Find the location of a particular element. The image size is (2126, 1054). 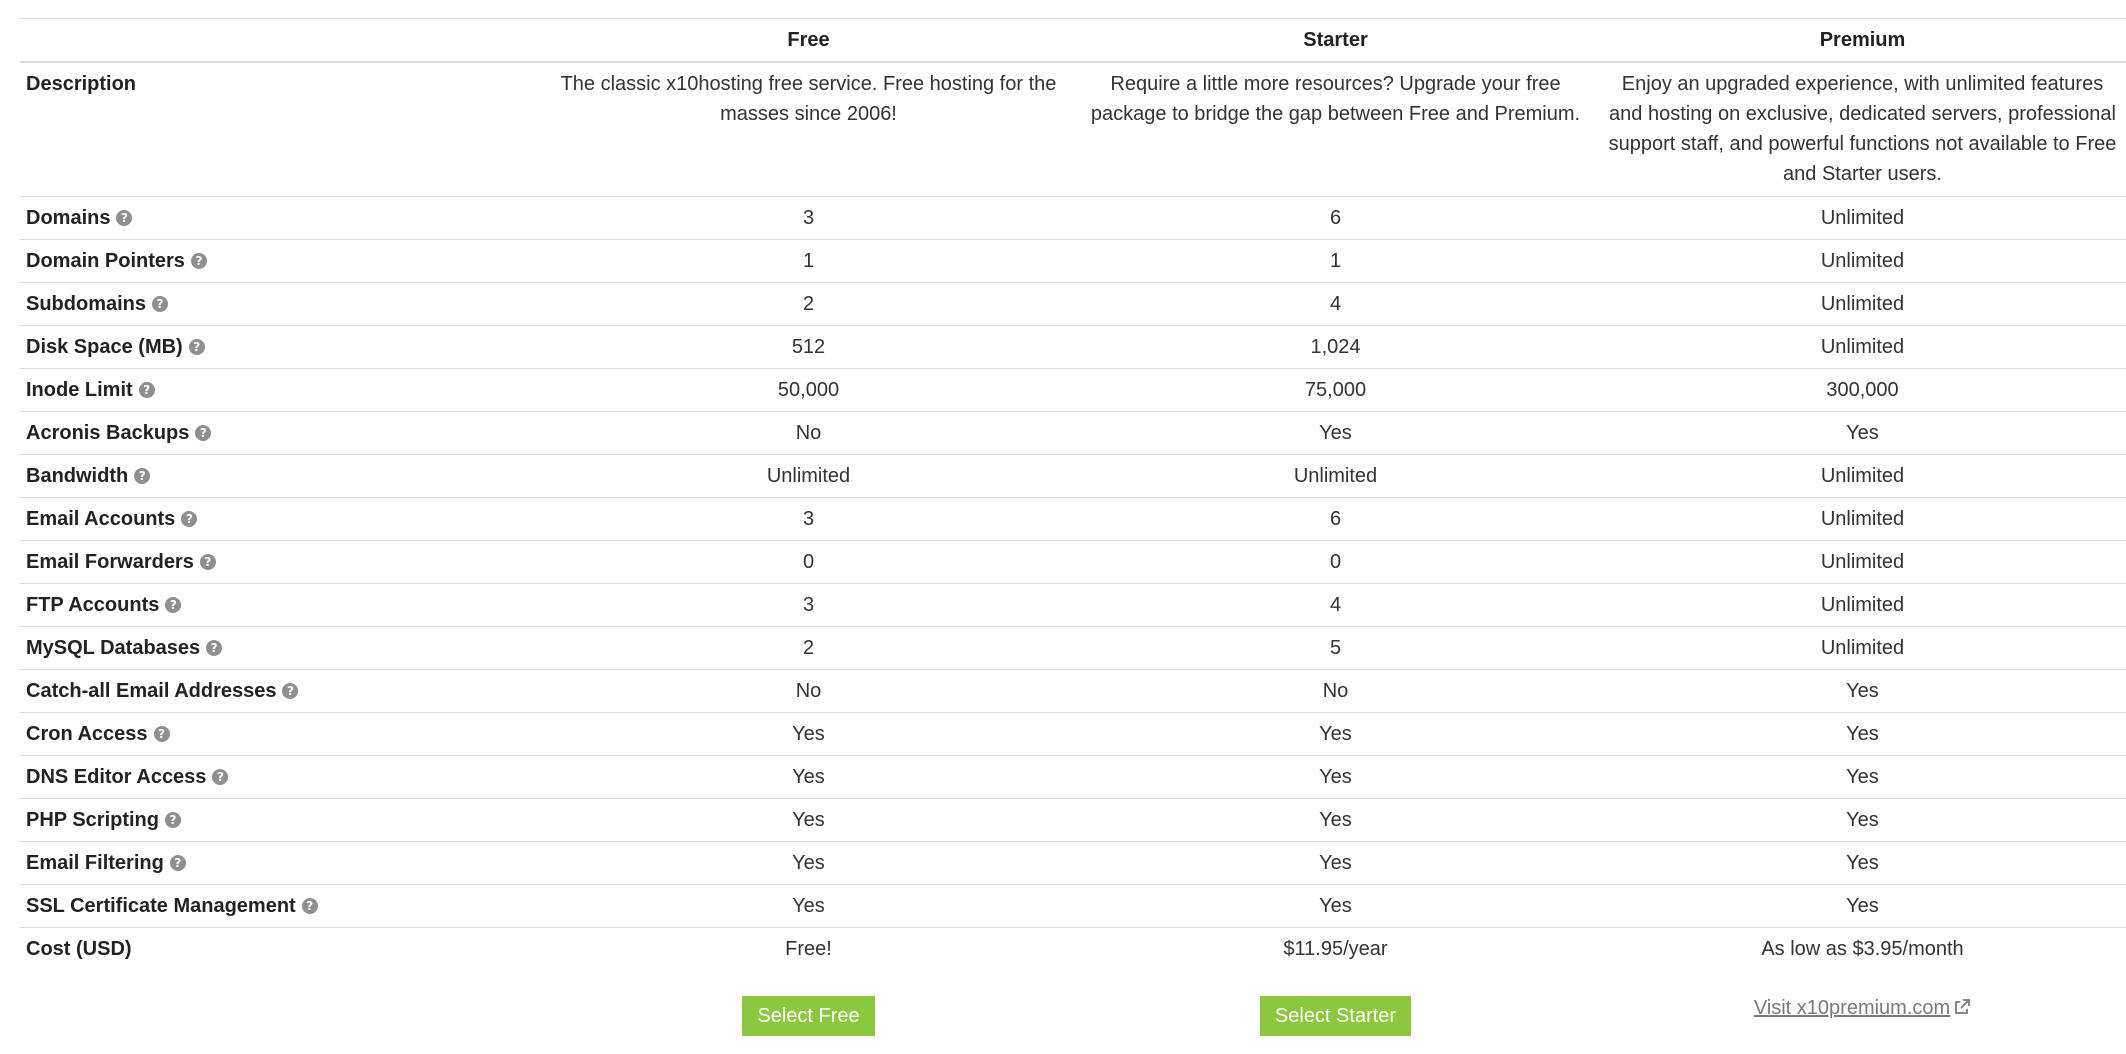

header-label-cell is located at coordinates (282, 40).